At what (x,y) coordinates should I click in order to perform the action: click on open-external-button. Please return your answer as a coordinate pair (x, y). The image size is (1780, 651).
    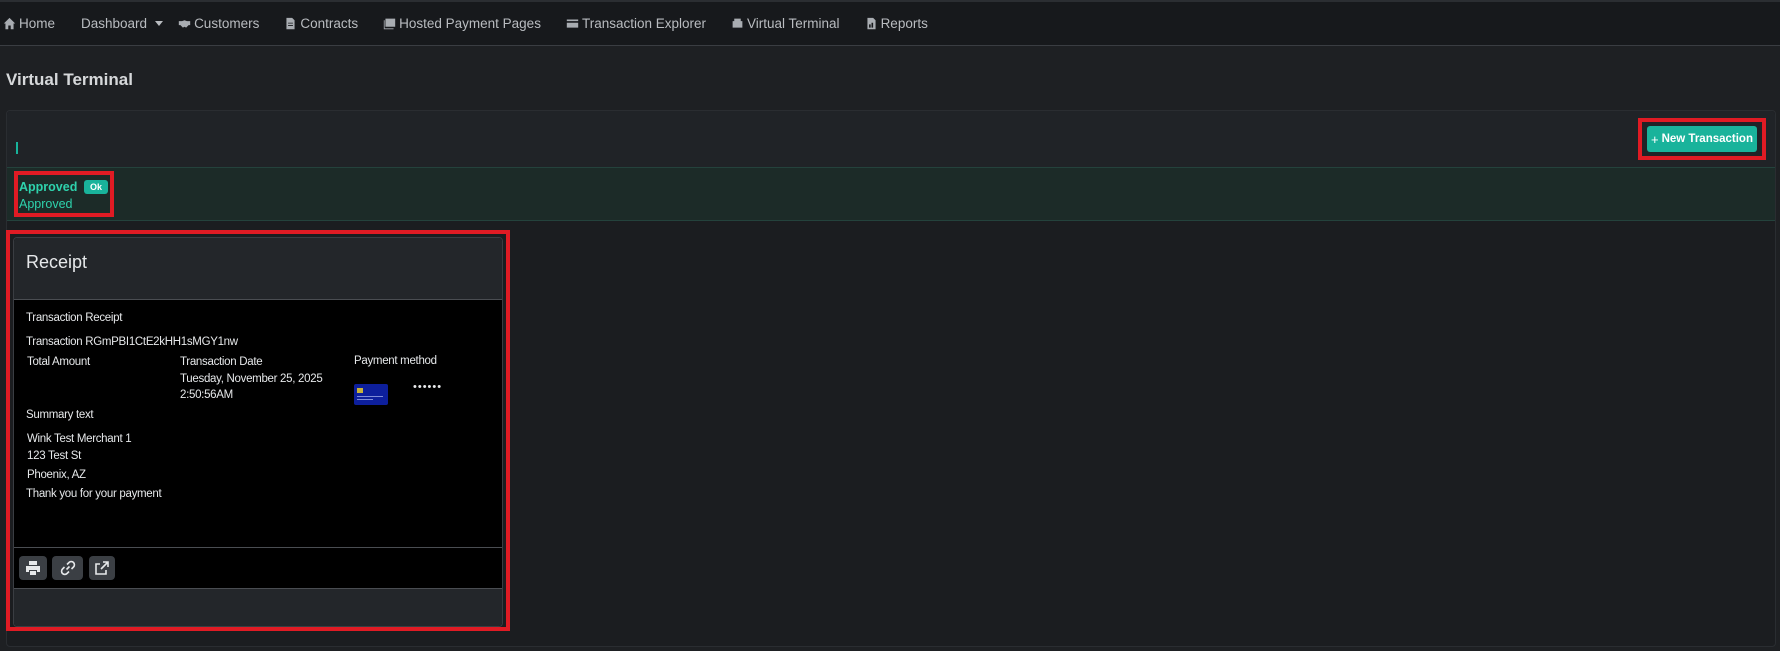
    Looking at the image, I should click on (102, 568).